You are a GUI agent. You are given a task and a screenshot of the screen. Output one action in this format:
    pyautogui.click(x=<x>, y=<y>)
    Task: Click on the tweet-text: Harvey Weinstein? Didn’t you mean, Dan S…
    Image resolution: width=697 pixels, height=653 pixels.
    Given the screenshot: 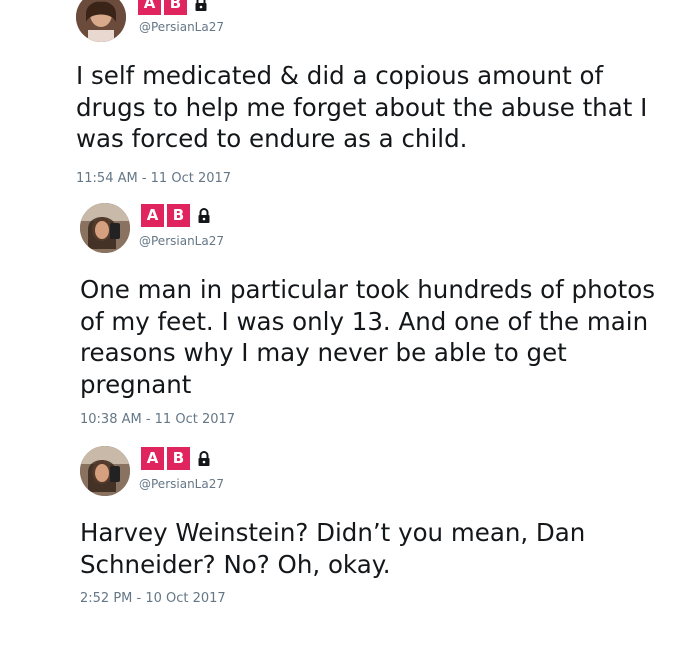 What is the action you would take?
    pyautogui.click(x=333, y=548)
    